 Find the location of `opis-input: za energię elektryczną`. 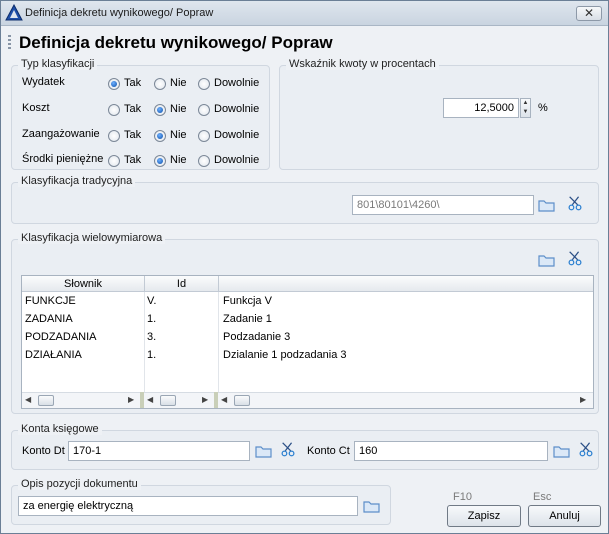

opis-input: za energię elektryczną is located at coordinates (188, 506).